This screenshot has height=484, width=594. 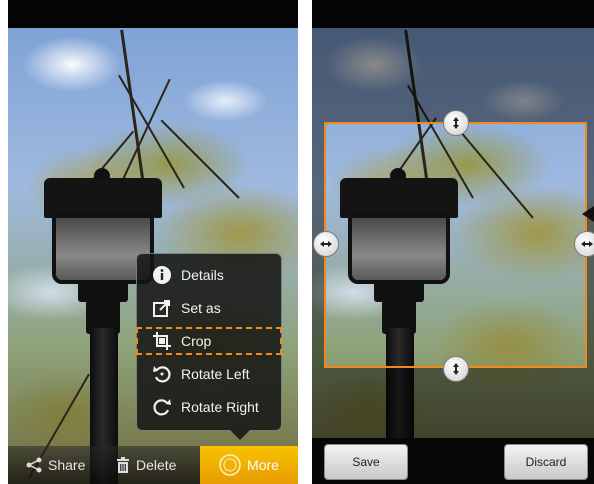 I want to click on crop-handle-right, so click(x=584, y=244).